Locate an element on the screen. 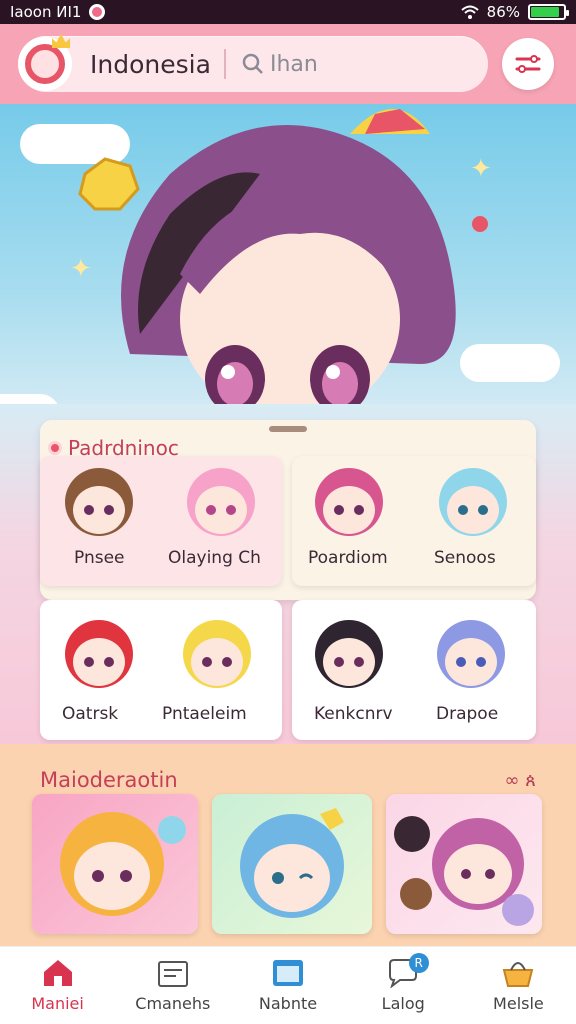  section-more-link: ∞ ጰ is located at coordinates (520, 780).